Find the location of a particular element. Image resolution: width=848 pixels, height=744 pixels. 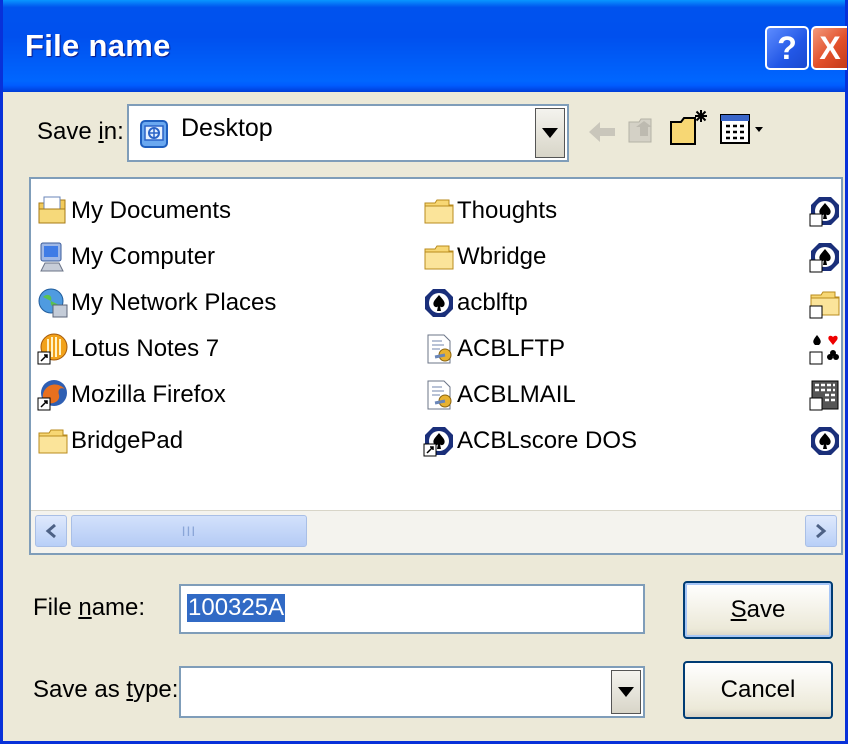

firefox-shortcut-icon is located at coordinates (53, 395).